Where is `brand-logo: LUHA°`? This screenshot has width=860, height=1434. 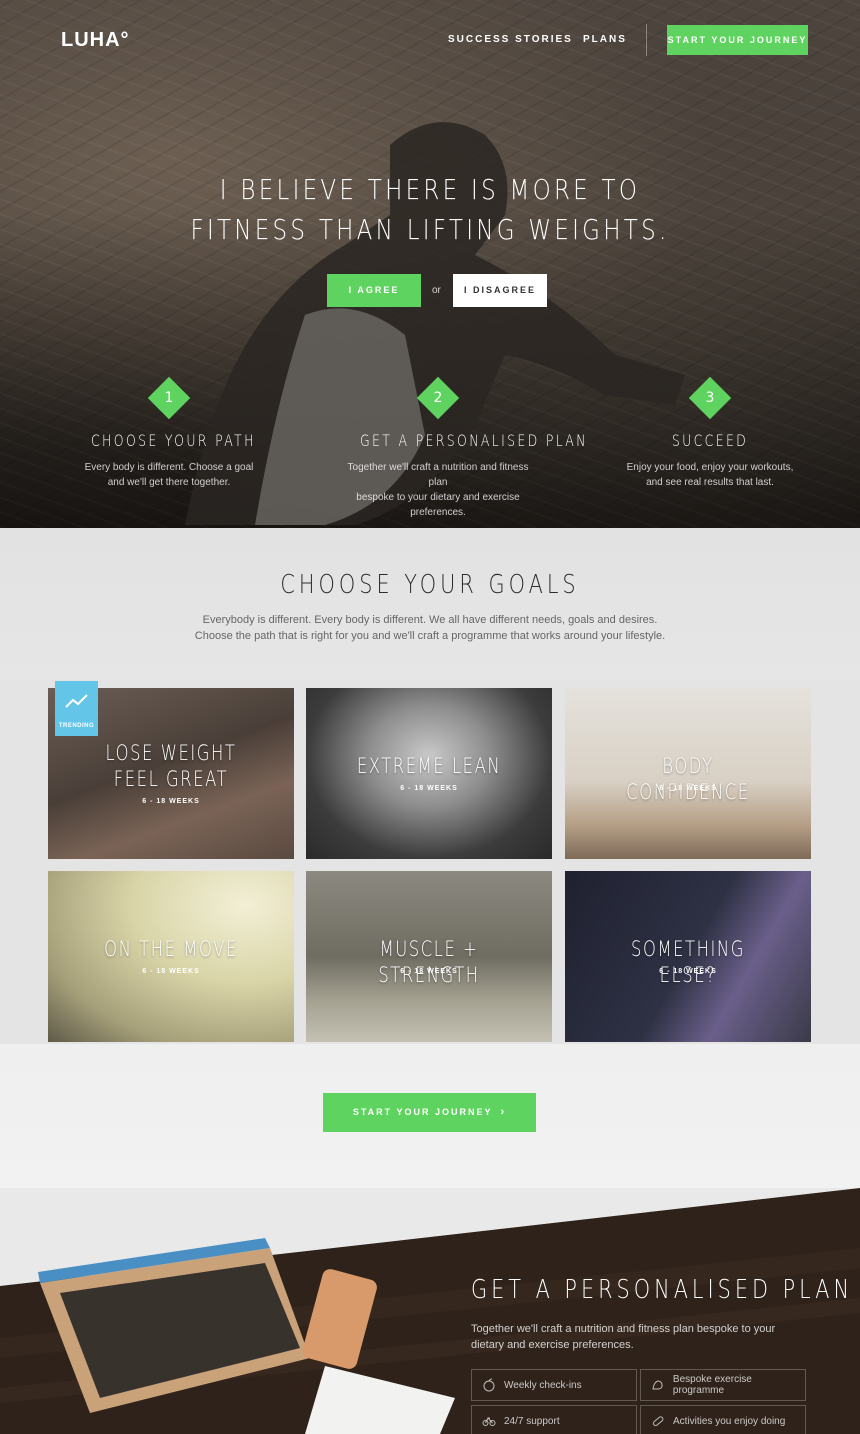
brand-logo: LUHA° is located at coordinates (95, 40).